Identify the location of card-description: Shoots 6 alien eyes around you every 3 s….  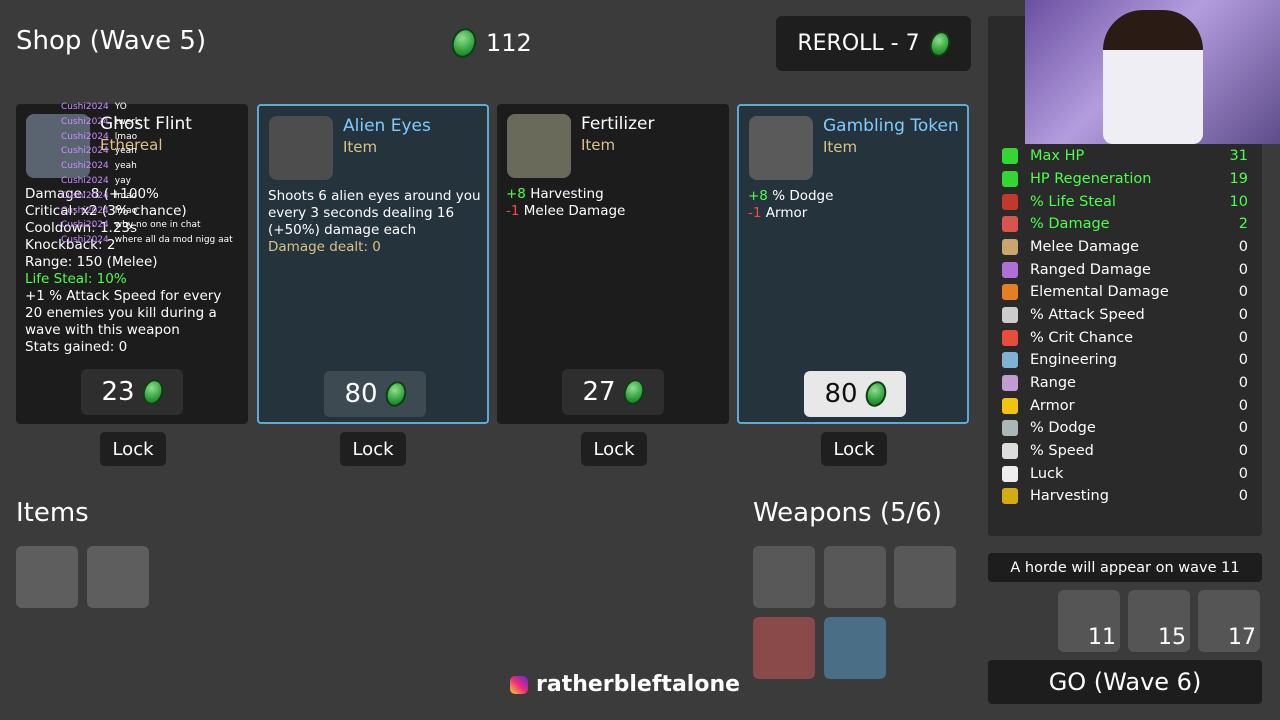
(375, 222).